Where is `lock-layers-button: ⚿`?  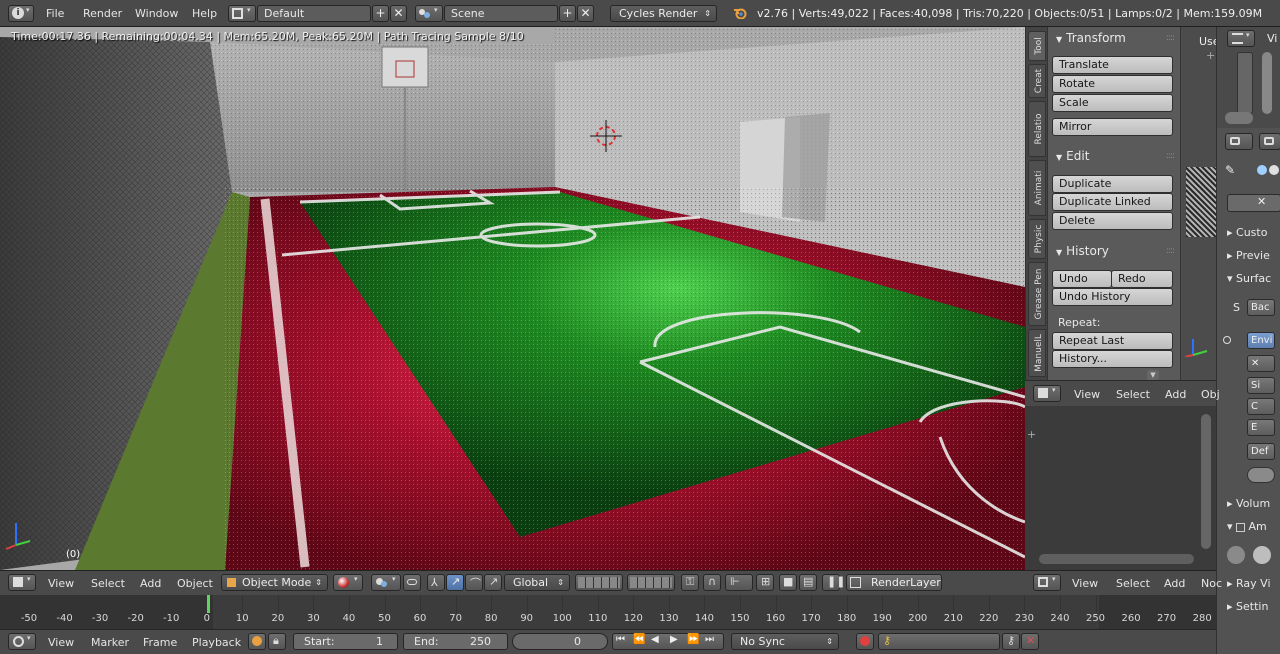
lock-layers-button: ⚿ is located at coordinates (690, 582).